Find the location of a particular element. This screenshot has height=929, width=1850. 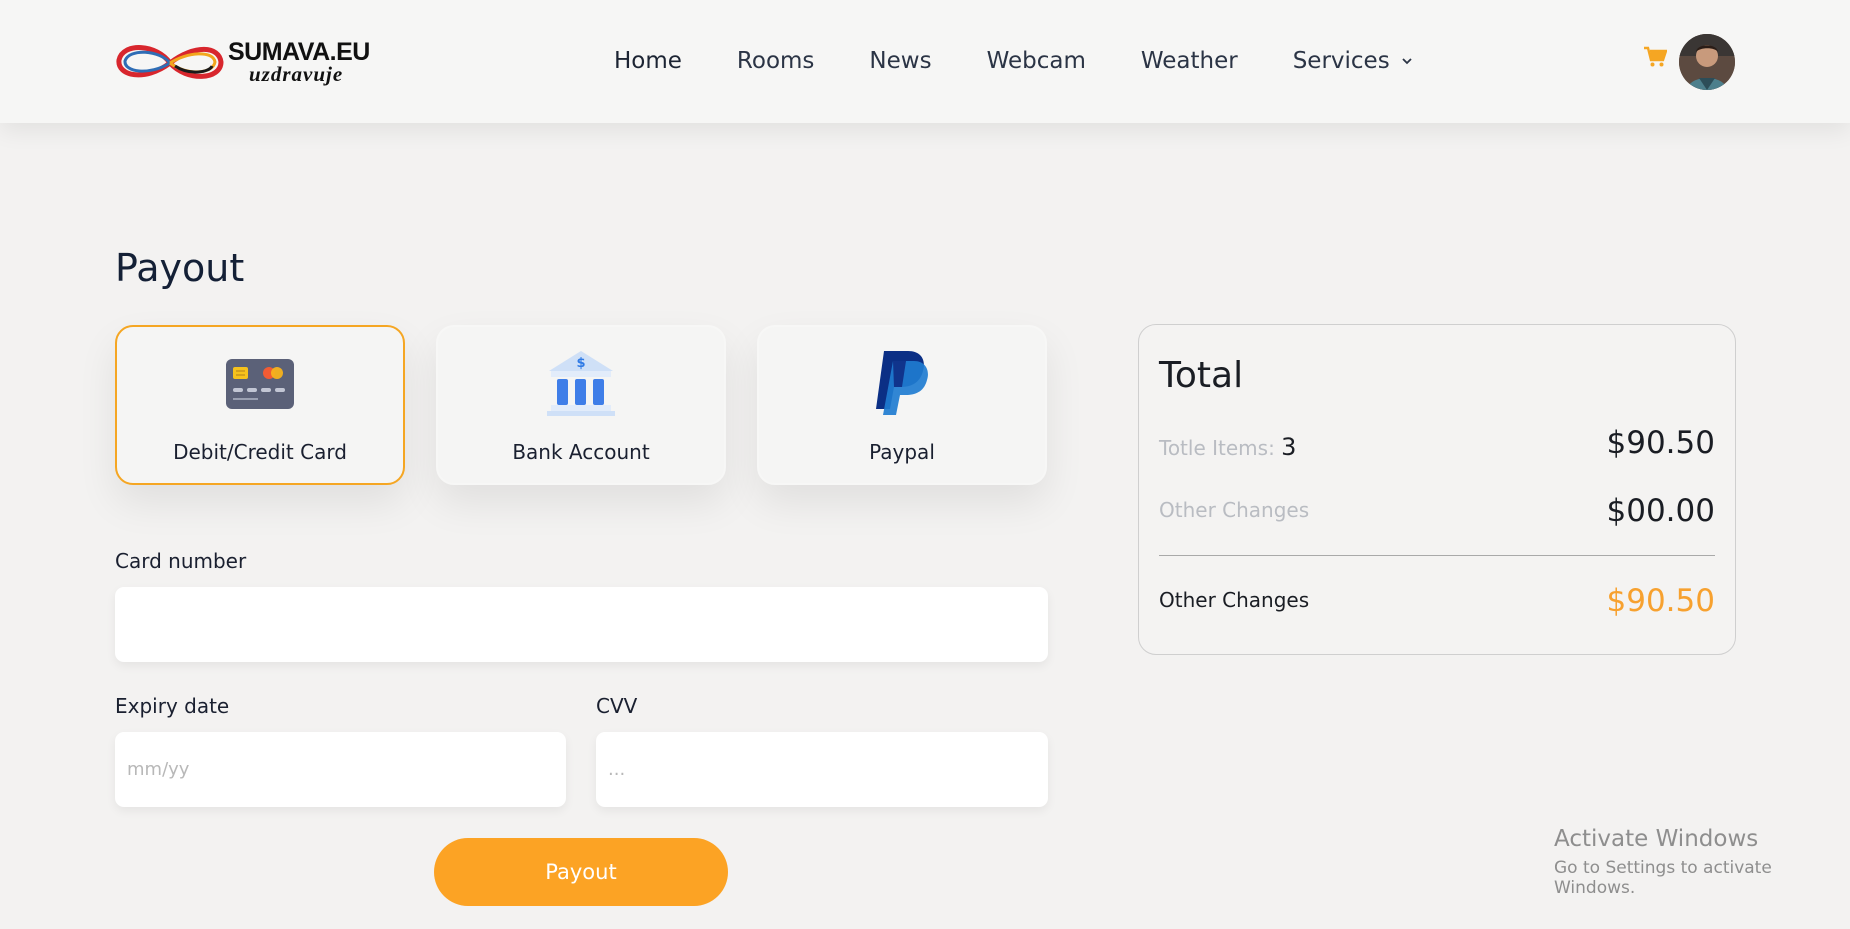

payment-method-bank: $ Bank Account is located at coordinates (581, 405).